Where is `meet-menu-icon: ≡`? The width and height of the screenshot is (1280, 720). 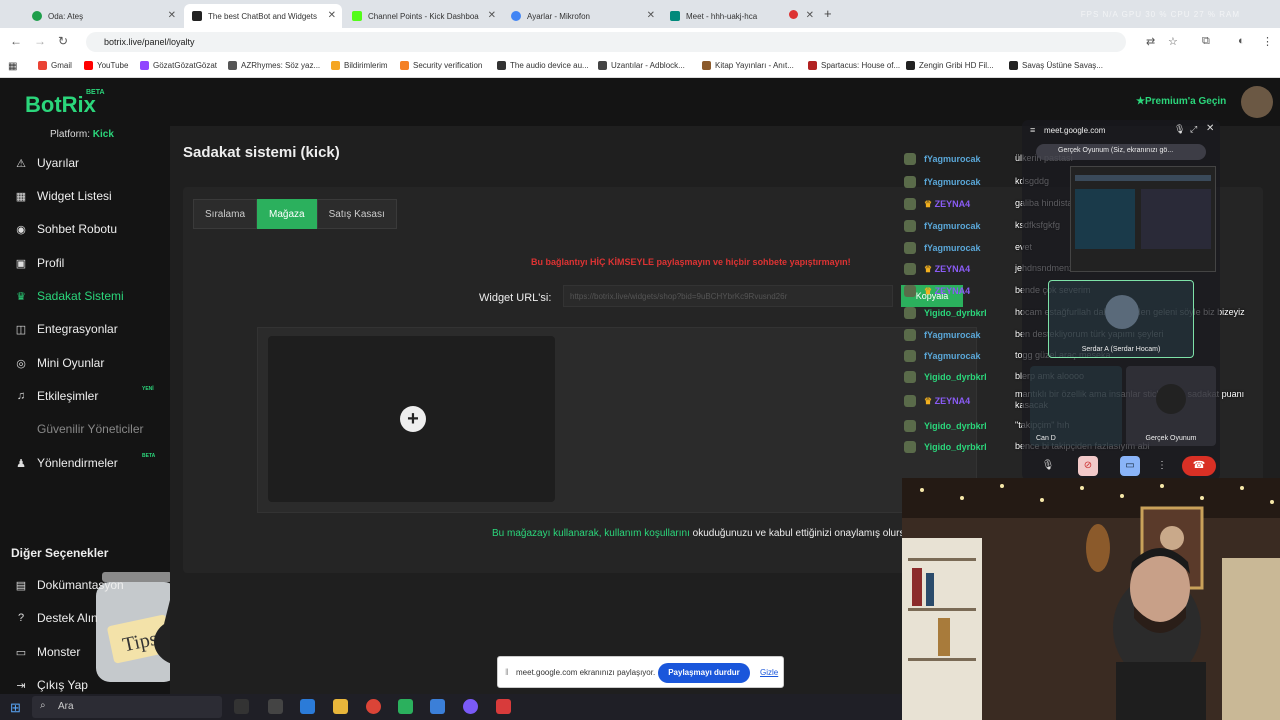
meet-menu-icon: ≡ is located at coordinates (1032, 130).